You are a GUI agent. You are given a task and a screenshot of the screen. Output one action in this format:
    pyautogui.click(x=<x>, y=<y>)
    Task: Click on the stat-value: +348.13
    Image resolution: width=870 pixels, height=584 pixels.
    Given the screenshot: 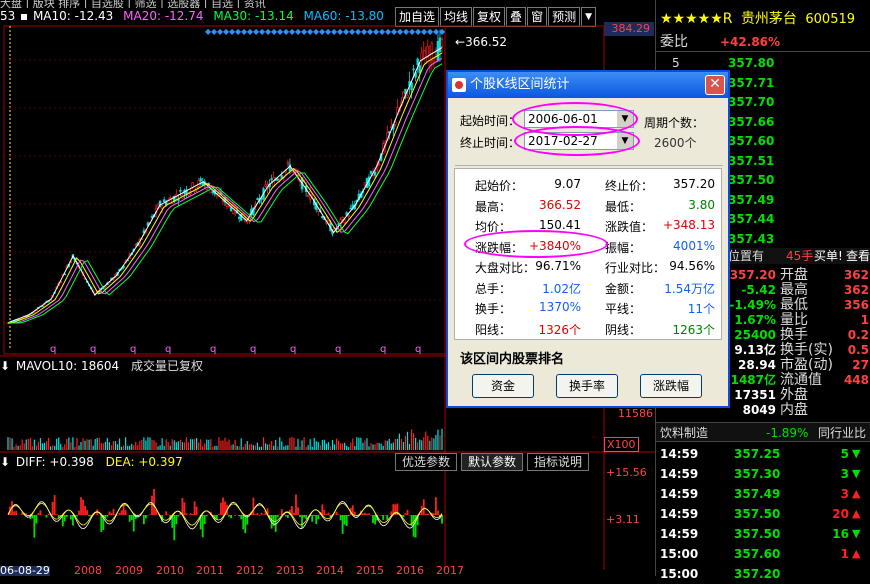 What is the action you would take?
    pyautogui.click(x=688, y=225)
    